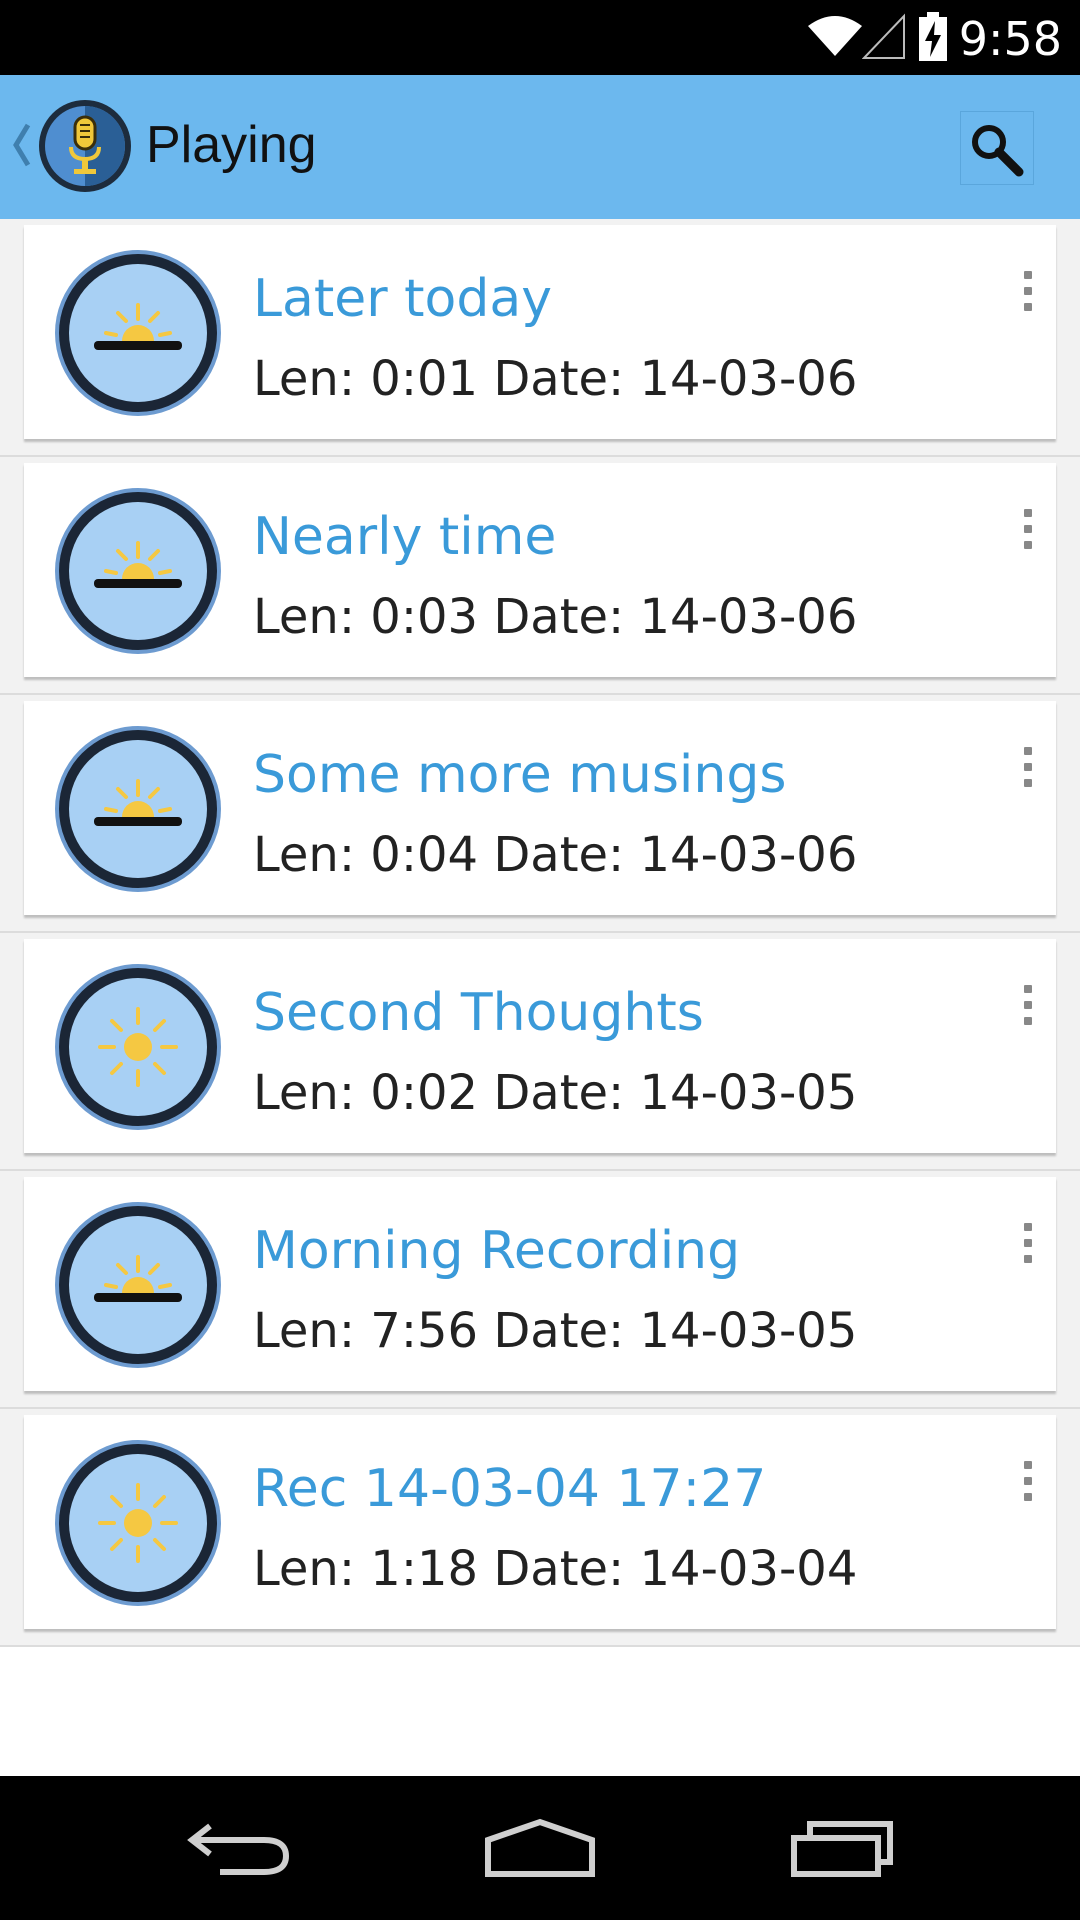 This screenshot has width=1080, height=1920. I want to click on cell-signal-icon, so click(883, 36).